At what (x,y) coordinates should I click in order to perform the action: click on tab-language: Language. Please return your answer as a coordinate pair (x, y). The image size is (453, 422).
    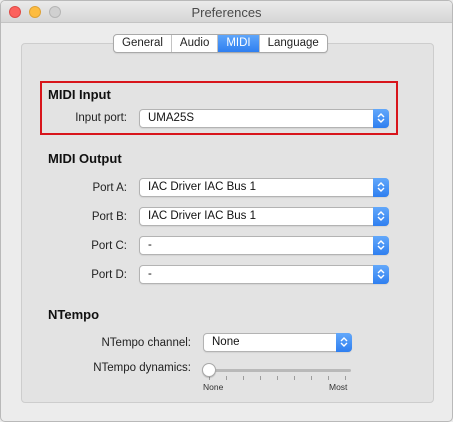
    Looking at the image, I should click on (293, 43).